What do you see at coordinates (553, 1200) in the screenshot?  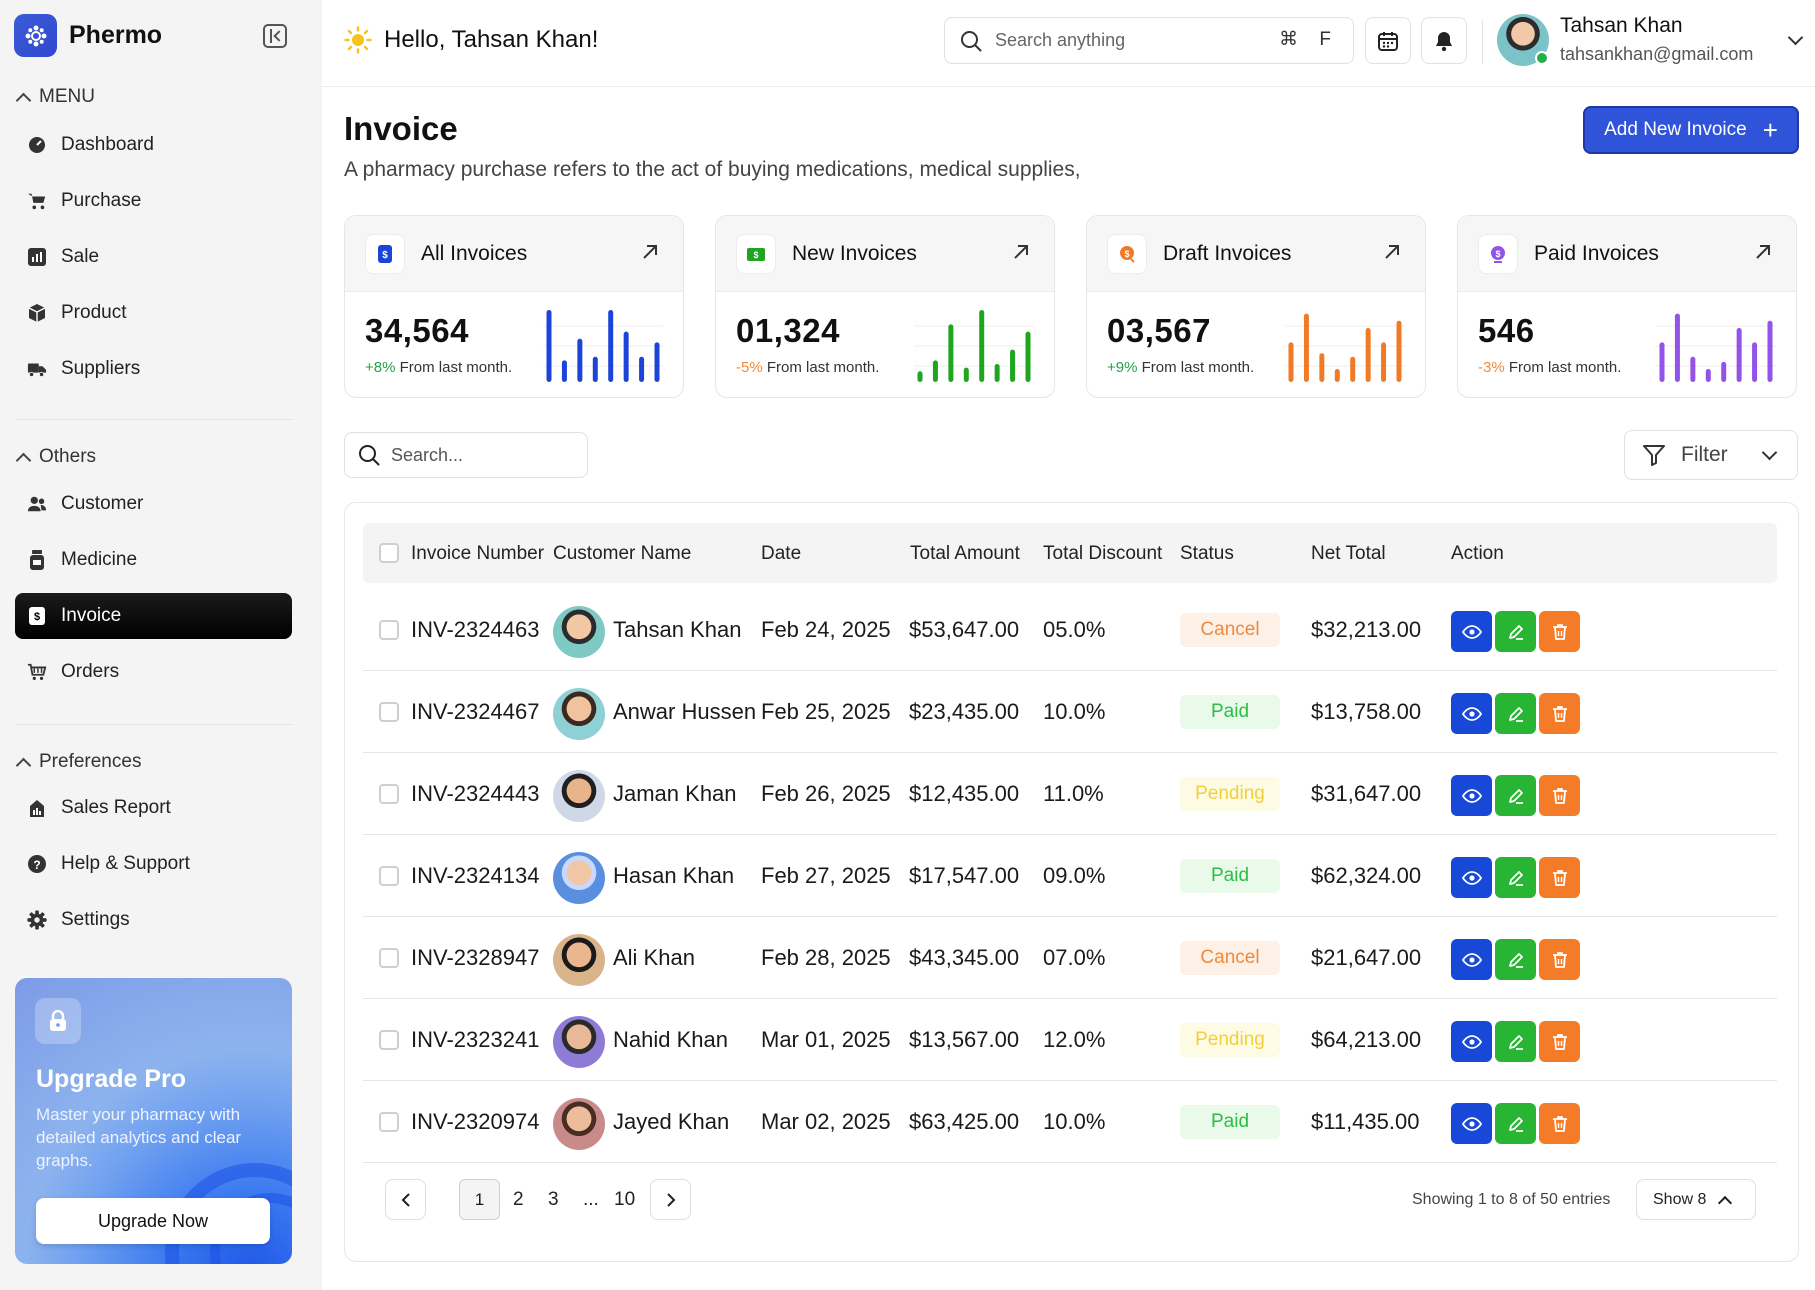 I see `page-button: 3` at bounding box center [553, 1200].